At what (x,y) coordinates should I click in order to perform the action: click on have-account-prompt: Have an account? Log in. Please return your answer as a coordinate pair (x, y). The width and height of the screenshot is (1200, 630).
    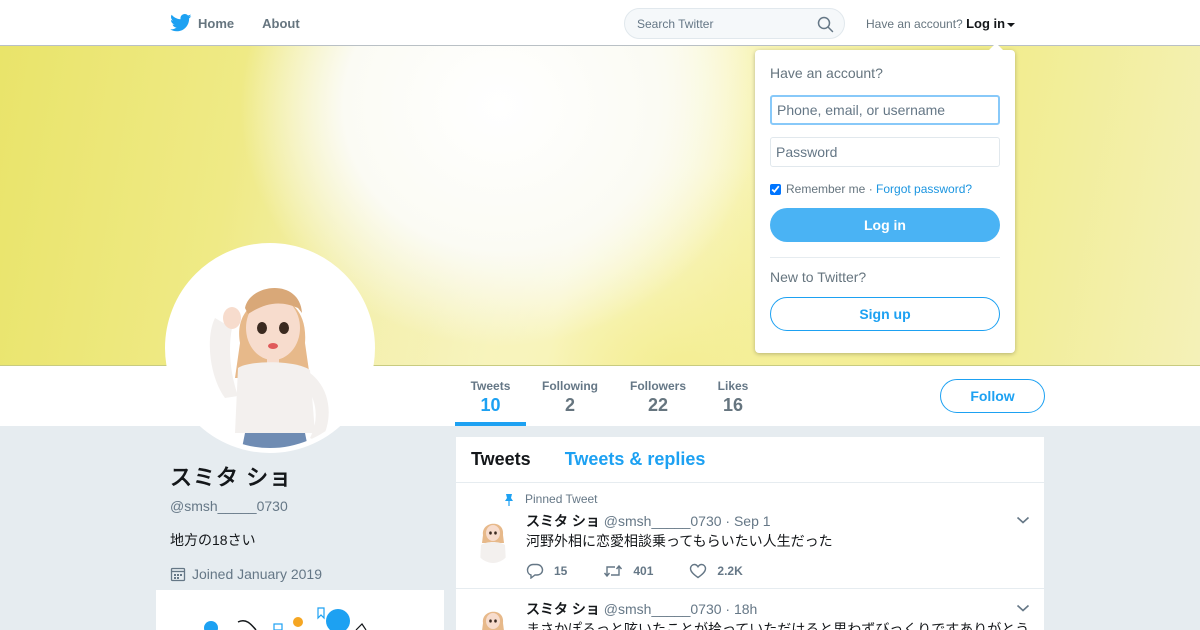
    Looking at the image, I should click on (941, 23).